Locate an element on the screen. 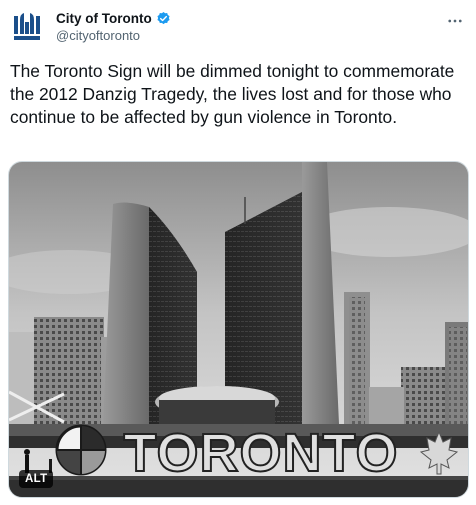 The width and height of the screenshot is (476, 505). more-options-button is located at coordinates (455, 21).